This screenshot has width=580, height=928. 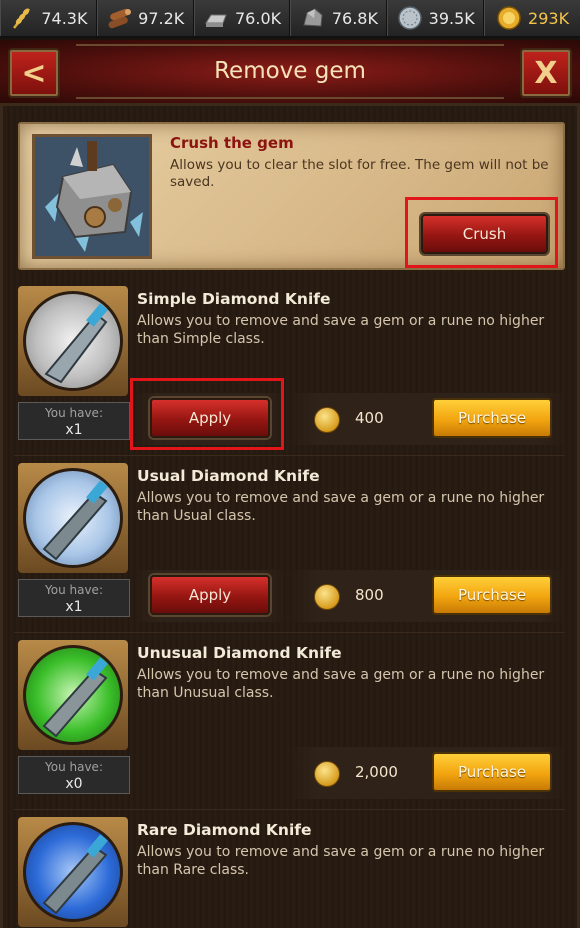 I want to click on crush-title: Crush the gem, so click(x=232, y=143).